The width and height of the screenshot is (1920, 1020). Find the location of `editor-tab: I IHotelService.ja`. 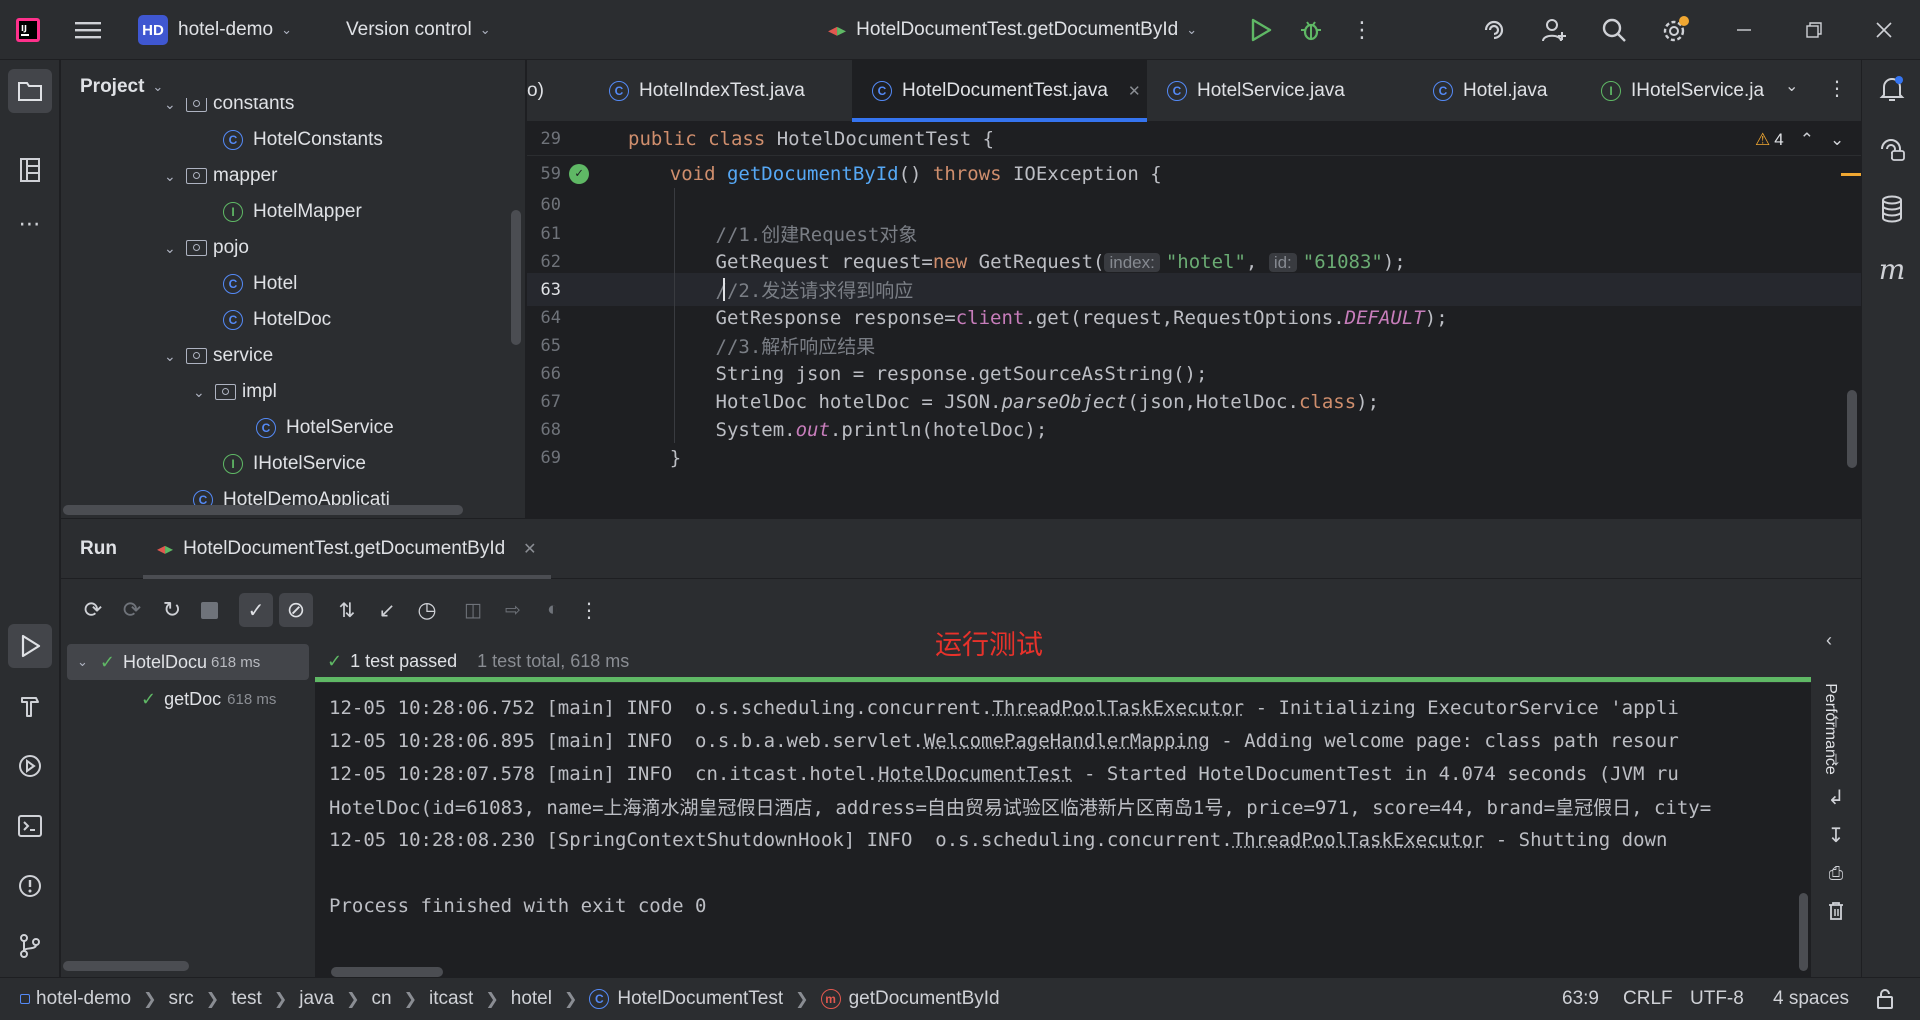

editor-tab: I IHotelService.ja is located at coordinates (1691, 91).